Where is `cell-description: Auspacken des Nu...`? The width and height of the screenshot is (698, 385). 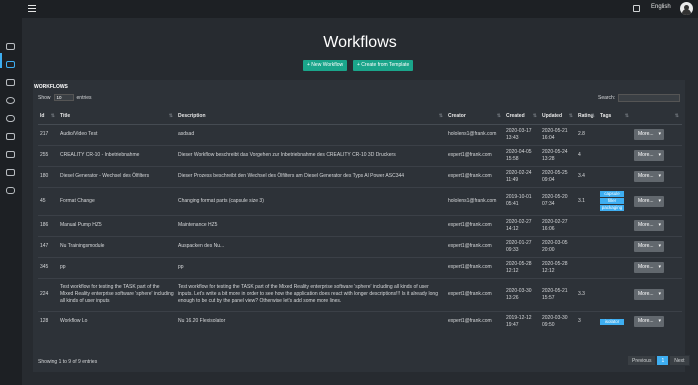 cell-description: Auspacken des Nu... is located at coordinates (311, 246).